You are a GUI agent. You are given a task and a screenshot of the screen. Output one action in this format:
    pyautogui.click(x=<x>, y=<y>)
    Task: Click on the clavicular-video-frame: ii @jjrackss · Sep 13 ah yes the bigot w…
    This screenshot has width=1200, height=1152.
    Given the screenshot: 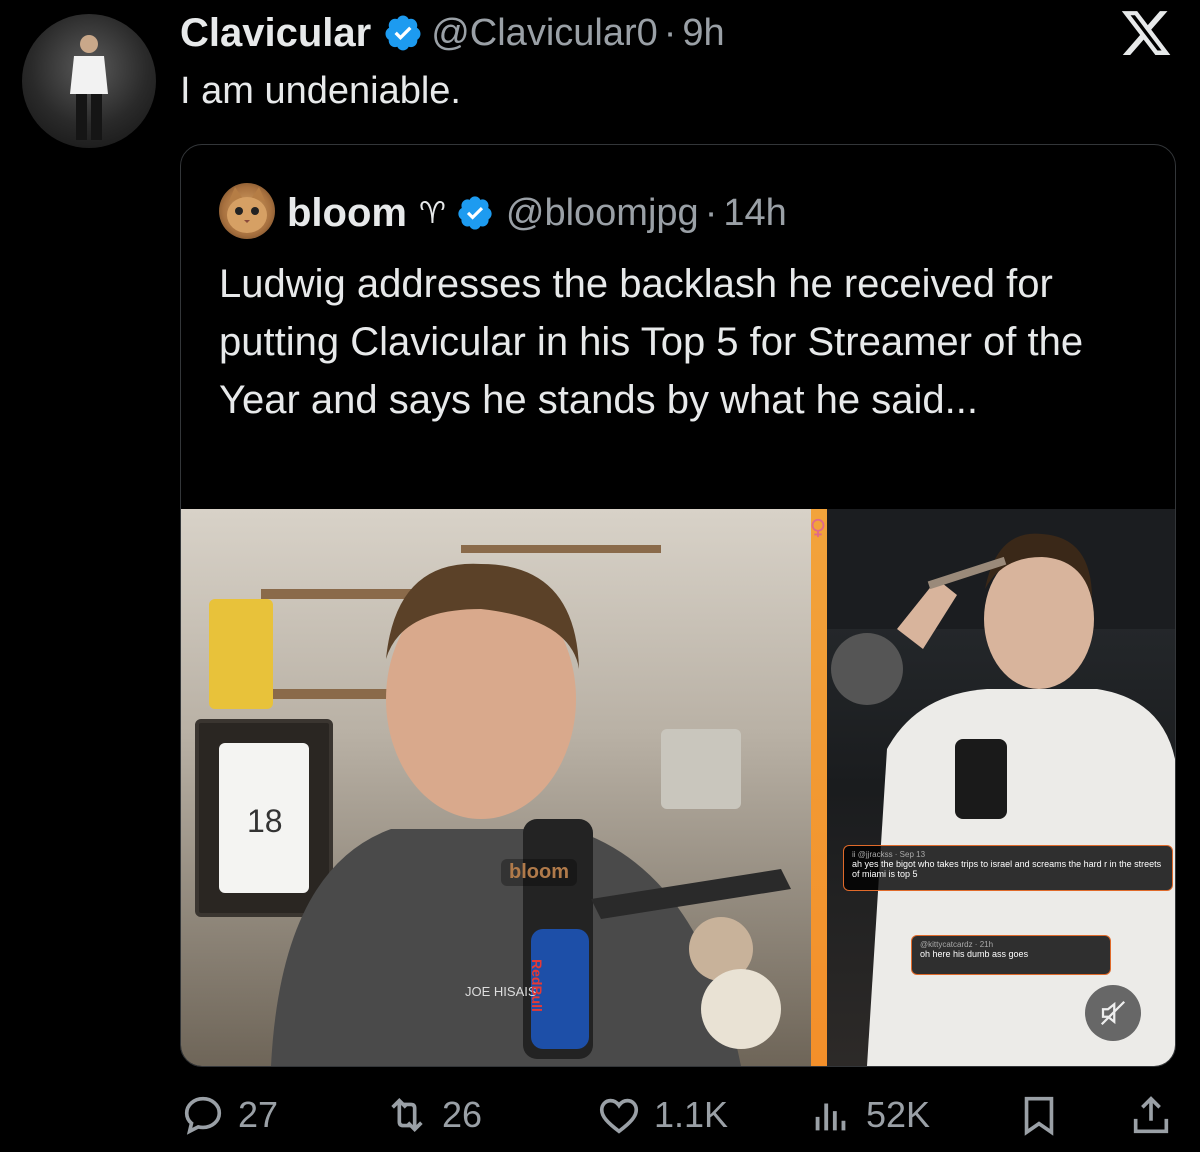 What is the action you would take?
    pyautogui.click(x=1001, y=787)
    